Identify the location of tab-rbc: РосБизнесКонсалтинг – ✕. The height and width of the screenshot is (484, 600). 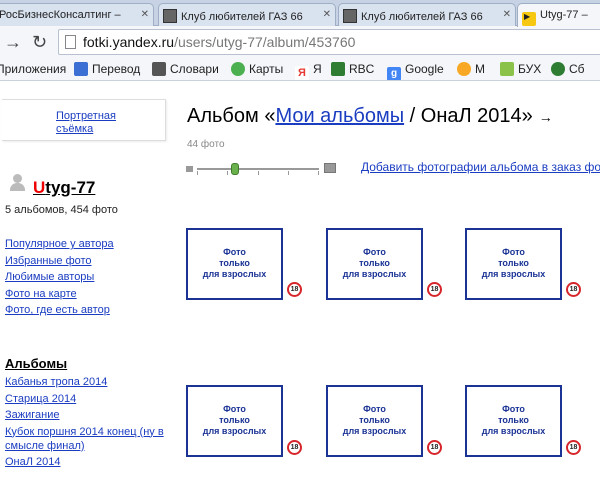
(77, 14).